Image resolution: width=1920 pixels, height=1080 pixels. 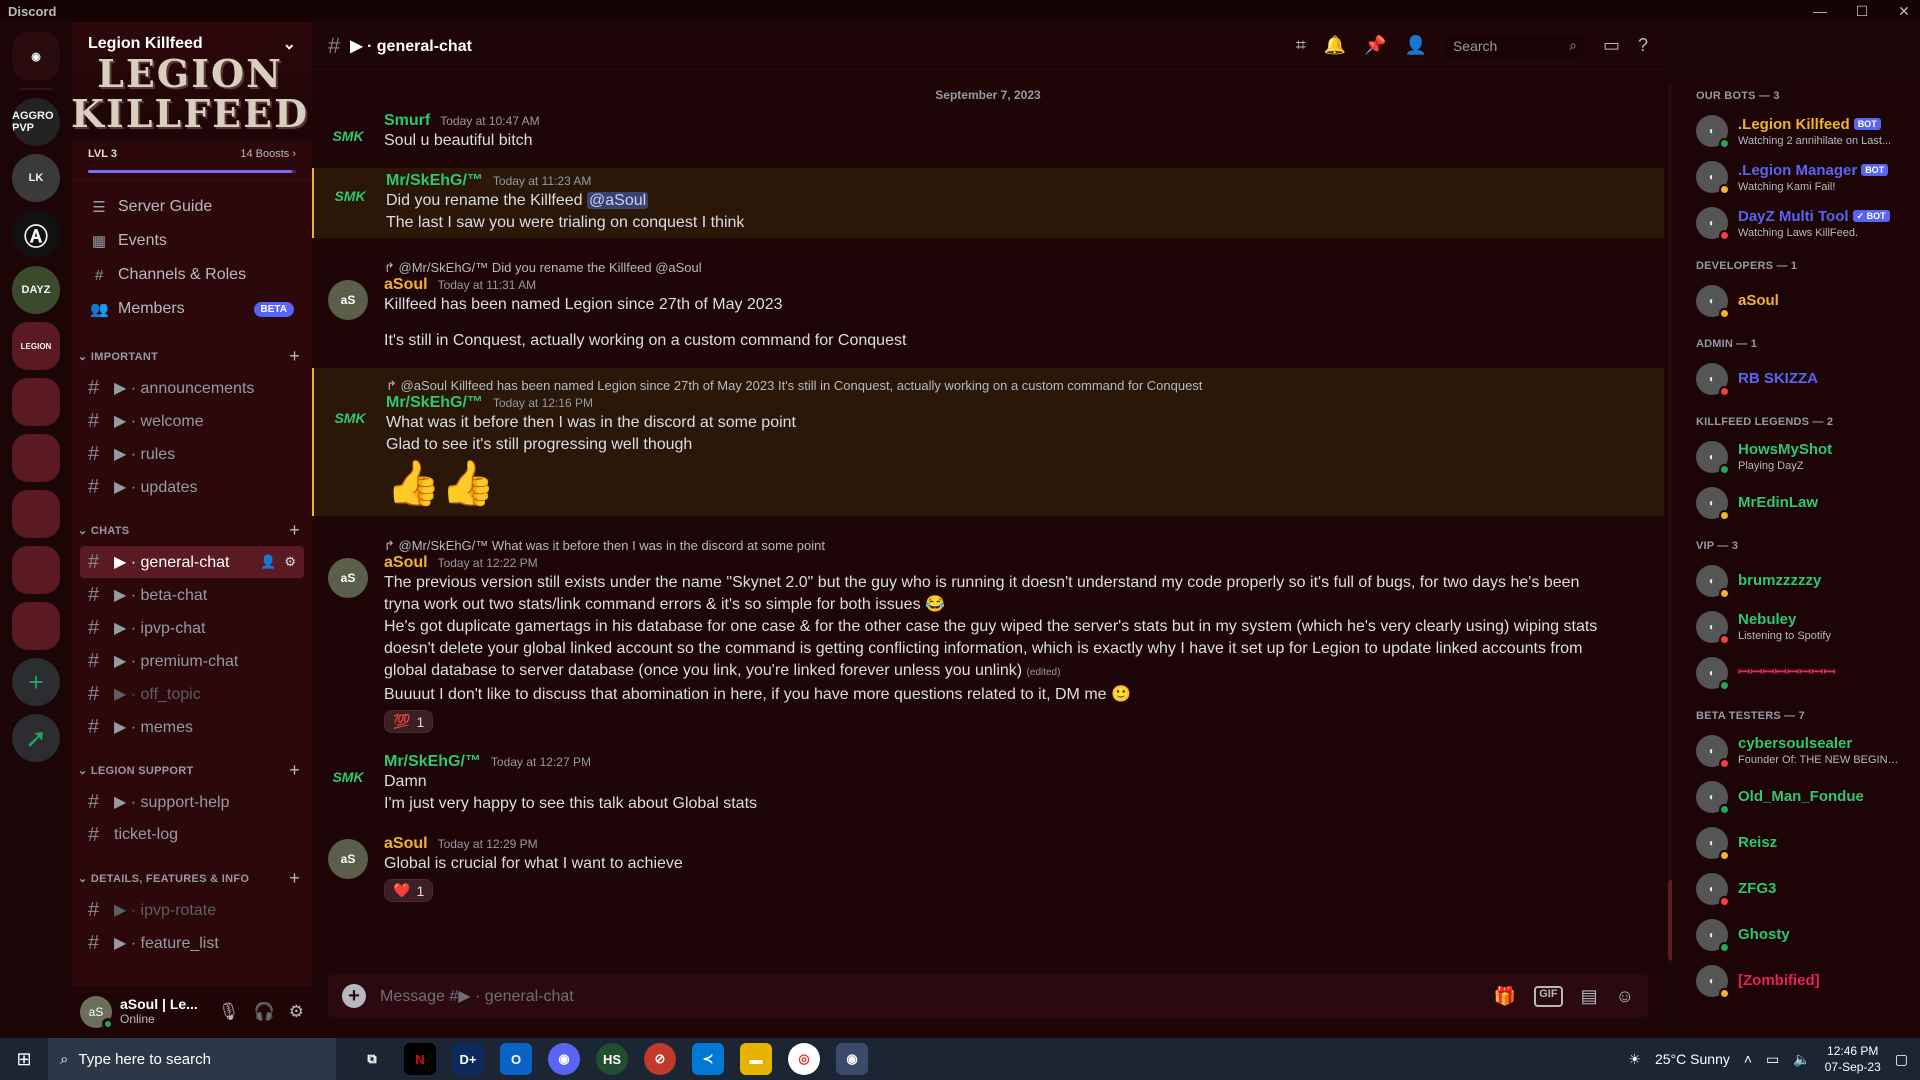 What do you see at coordinates (1611, 45) in the screenshot?
I see `inbox-icon: ▭` at bounding box center [1611, 45].